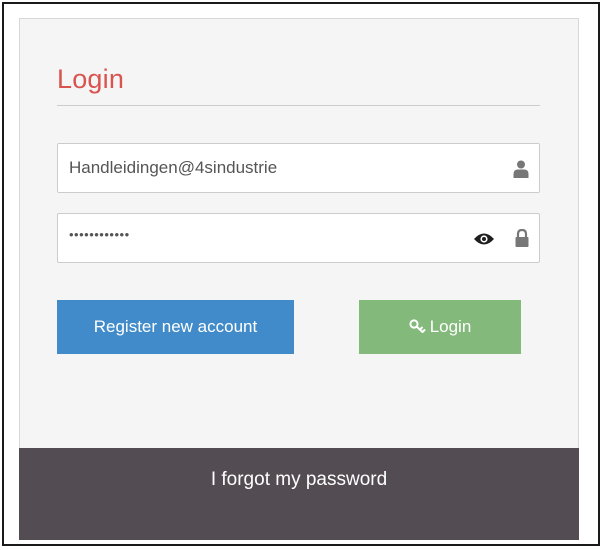 Image resolution: width=606 pixels, height=550 pixels. Describe the element at coordinates (522, 237) in the screenshot. I see `lock-icon` at that location.